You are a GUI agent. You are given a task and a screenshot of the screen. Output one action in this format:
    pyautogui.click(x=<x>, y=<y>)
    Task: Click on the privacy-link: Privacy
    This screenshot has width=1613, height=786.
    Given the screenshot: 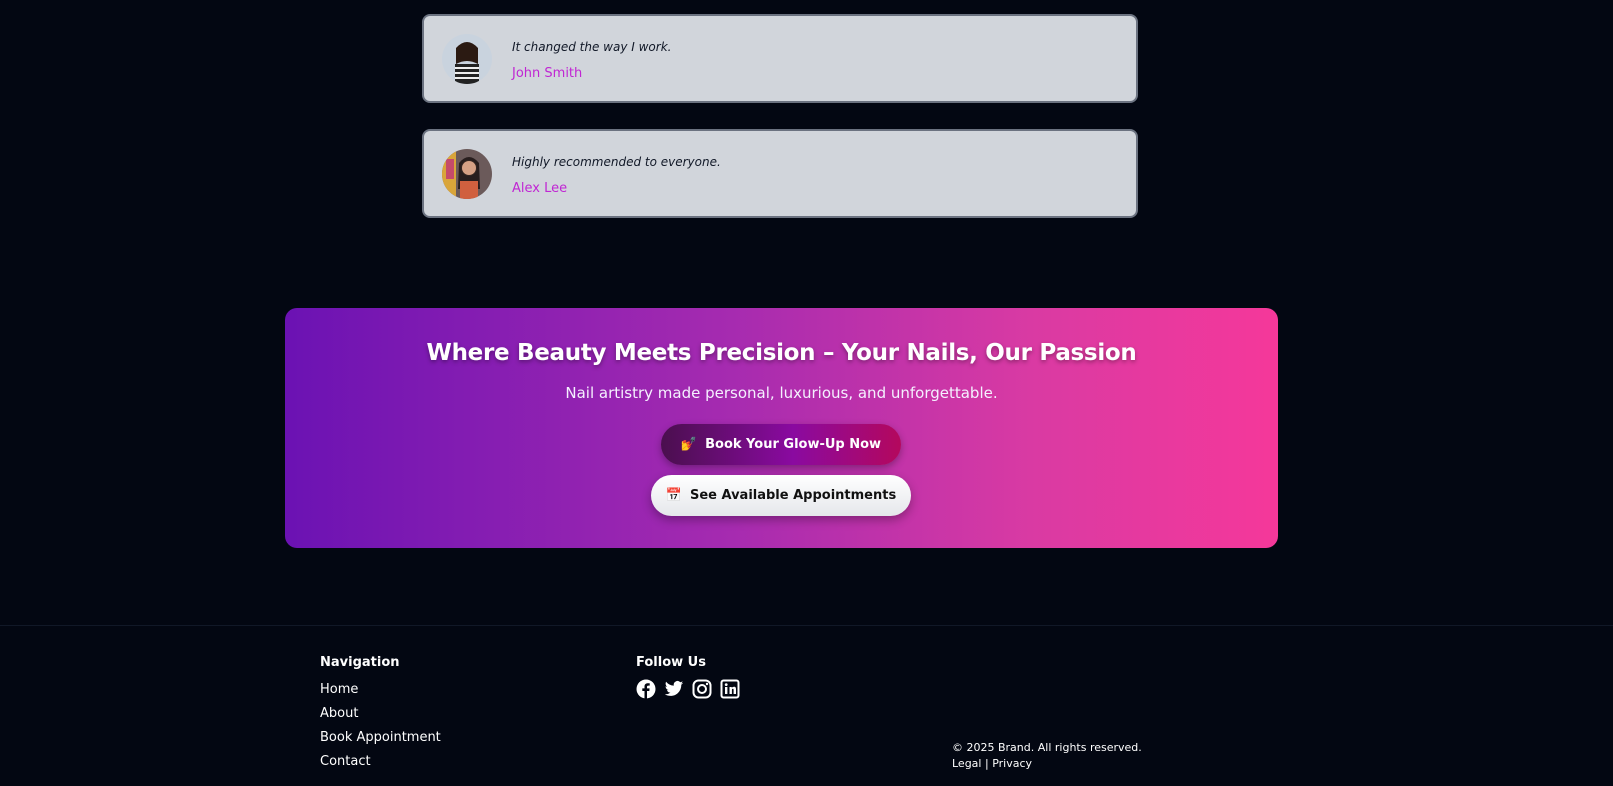 What is the action you would take?
    pyautogui.click(x=1012, y=763)
    